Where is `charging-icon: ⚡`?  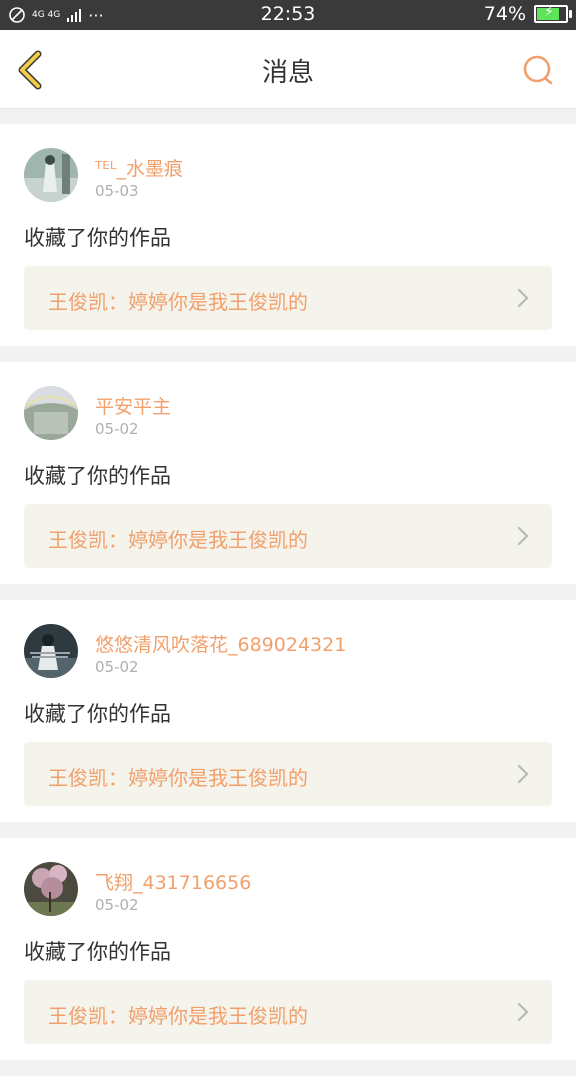
charging-icon: ⚡ is located at coordinates (549, 12).